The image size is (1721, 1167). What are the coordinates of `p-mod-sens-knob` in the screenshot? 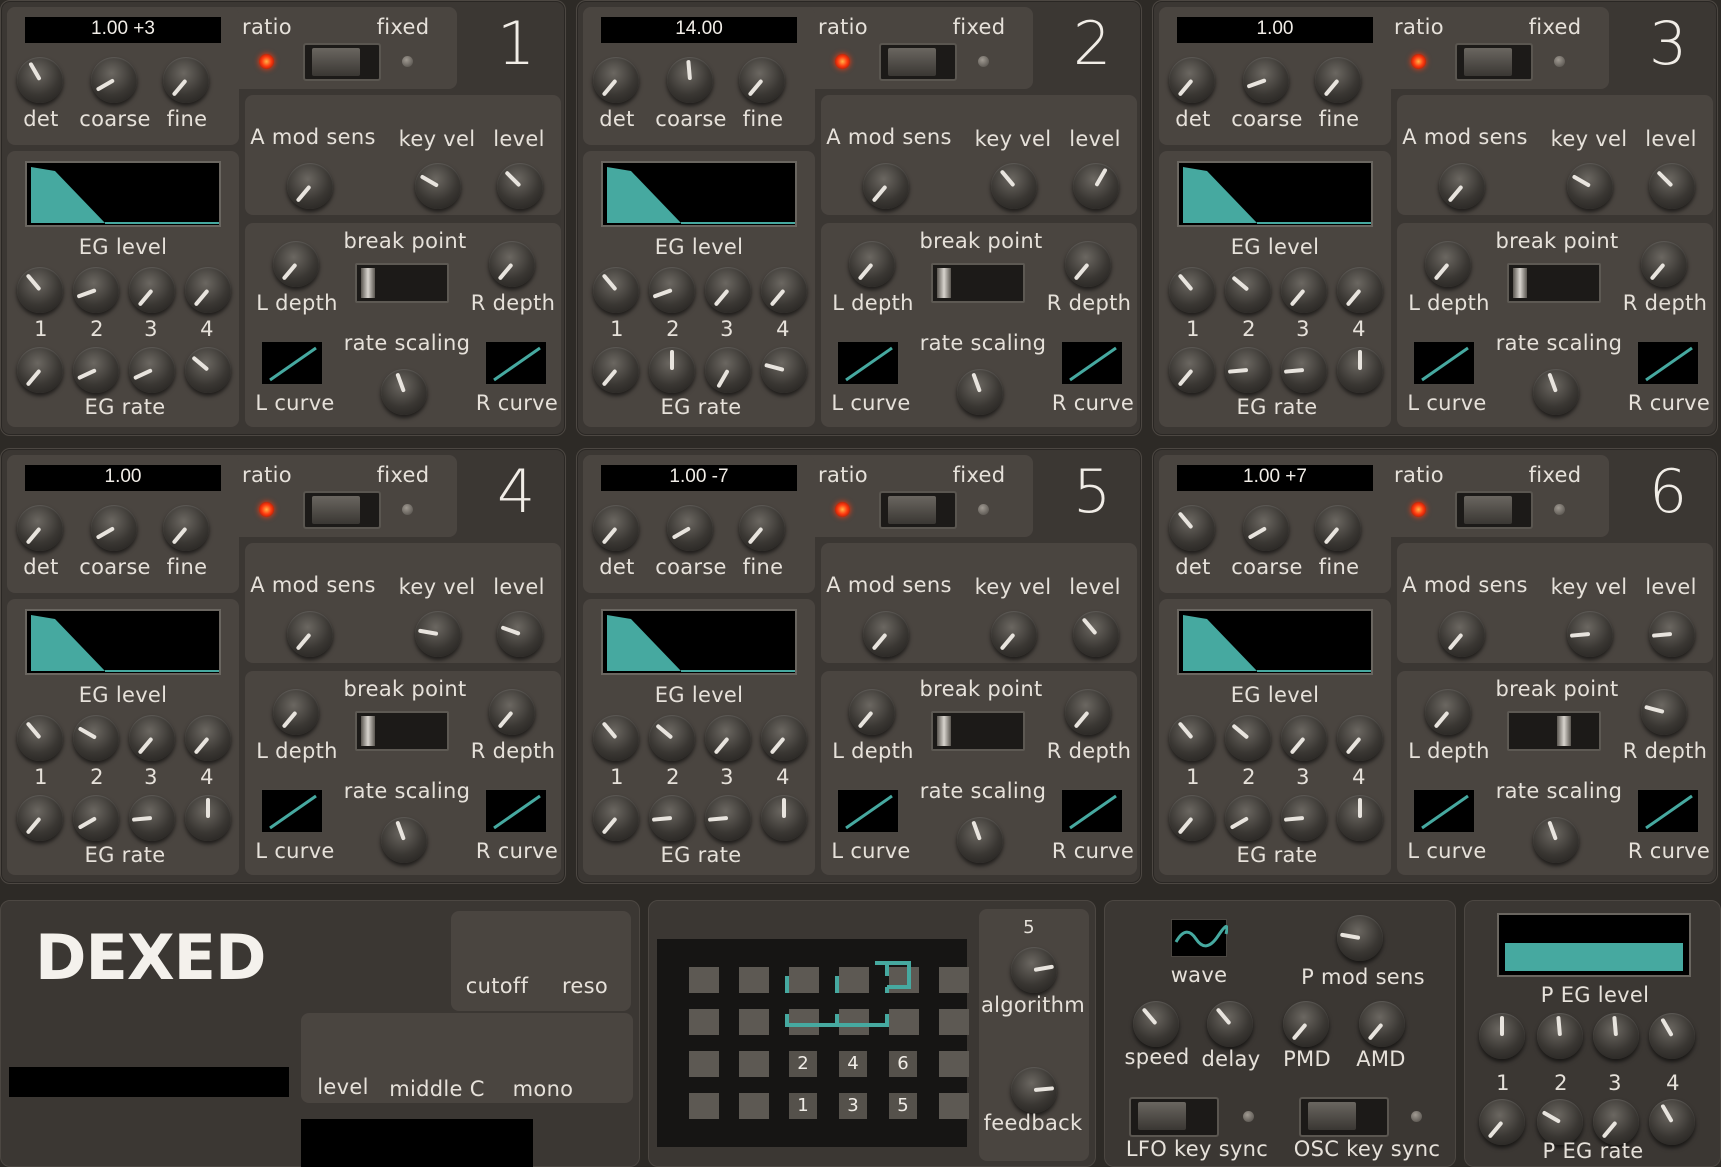 It's located at (1360, 938).